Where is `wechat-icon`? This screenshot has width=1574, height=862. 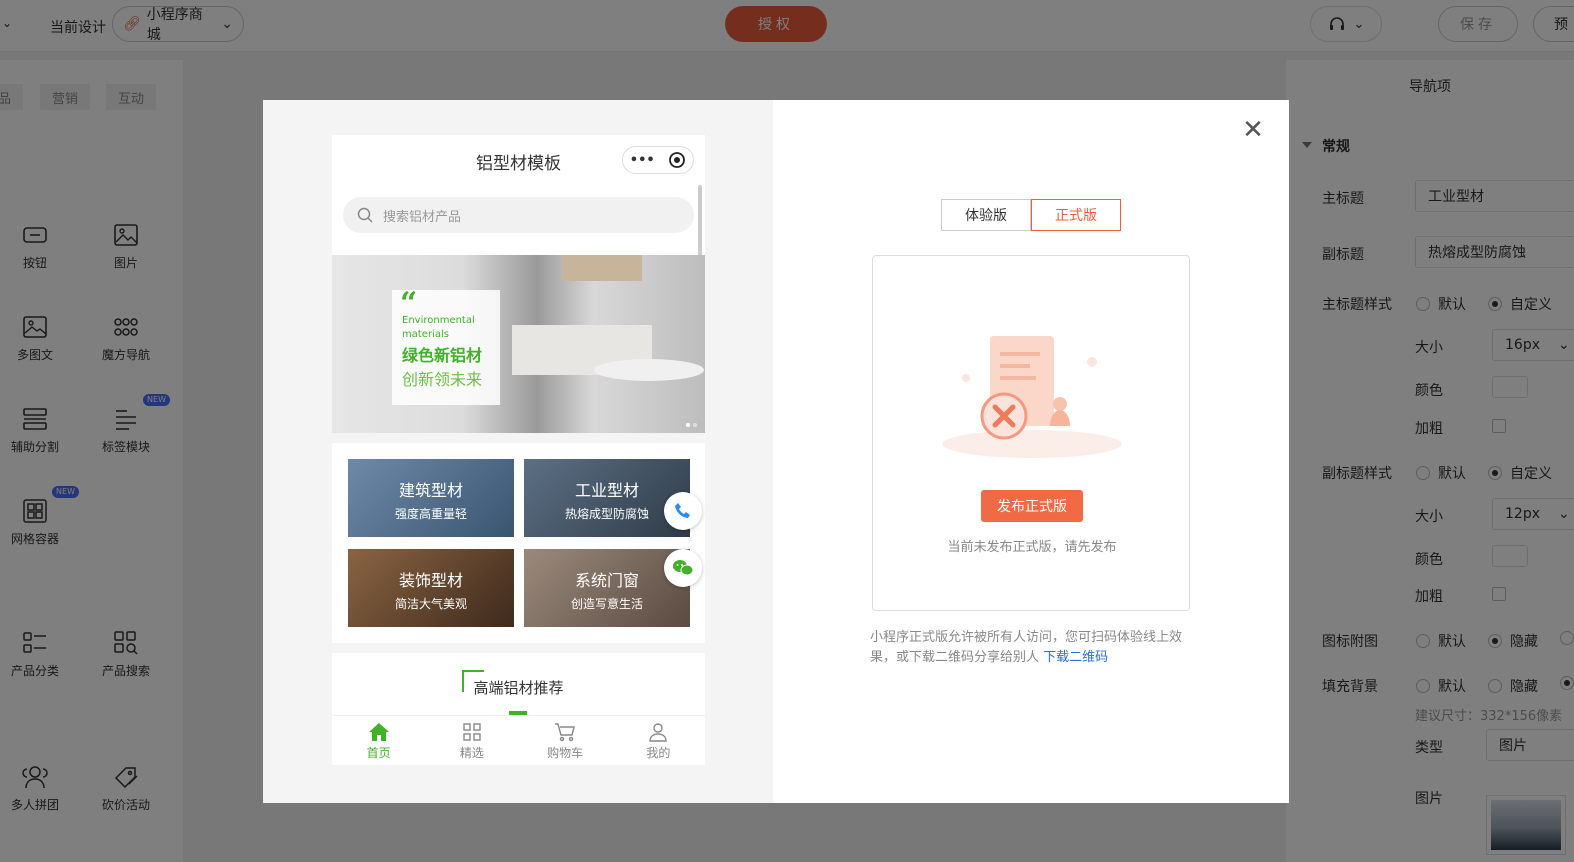
wechat-icon is located at coordinates (683, 568).